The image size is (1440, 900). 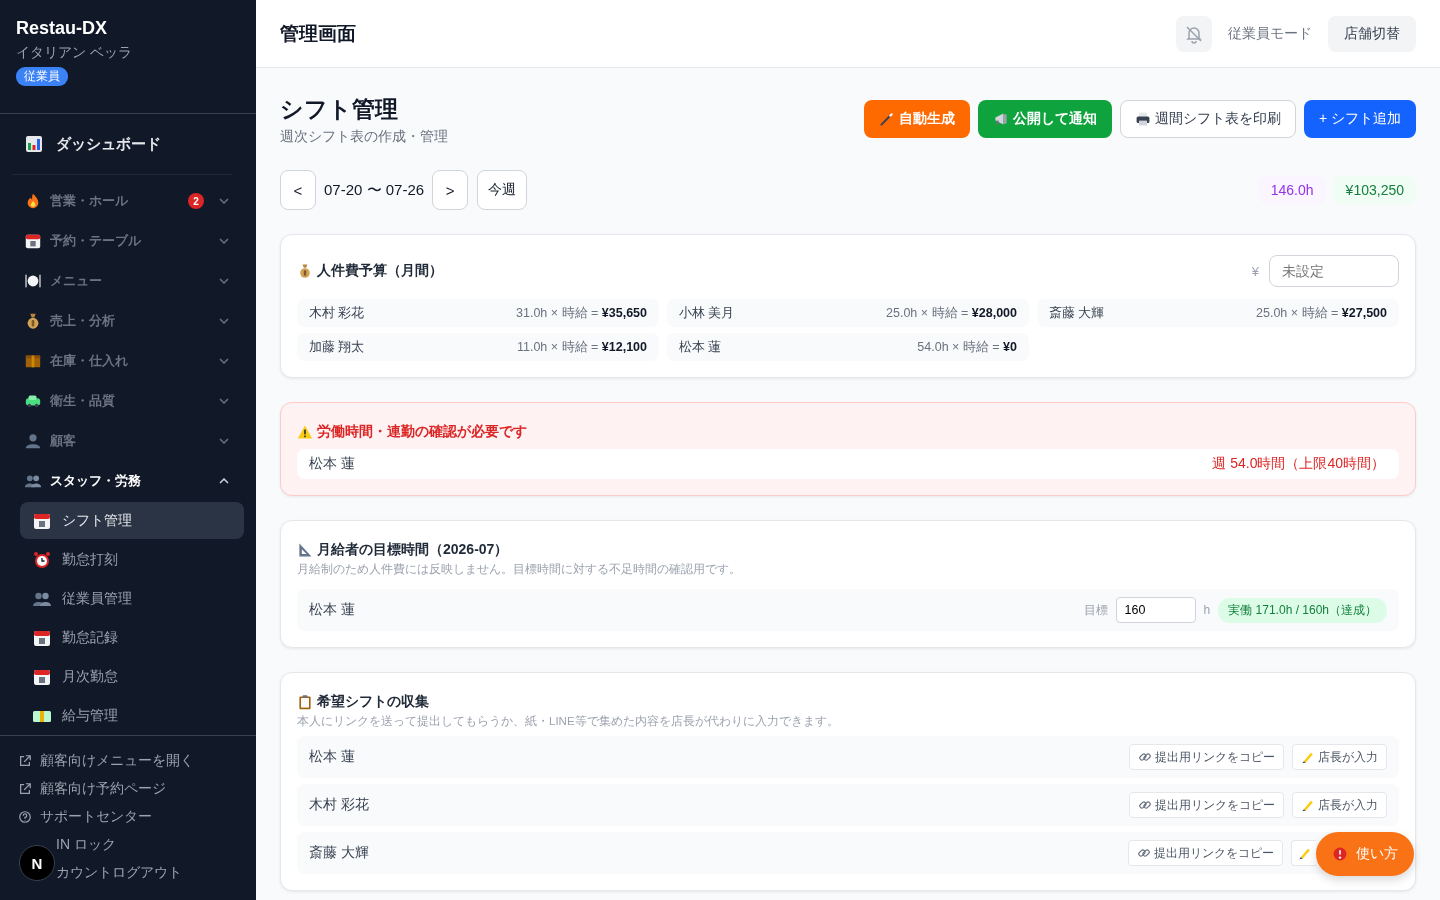 What do you see at coordinates (422, 432) in the screenshot?
I see `alert-title: 労働時間・連勤の確認が必要です` at bounding box center [422, 432].